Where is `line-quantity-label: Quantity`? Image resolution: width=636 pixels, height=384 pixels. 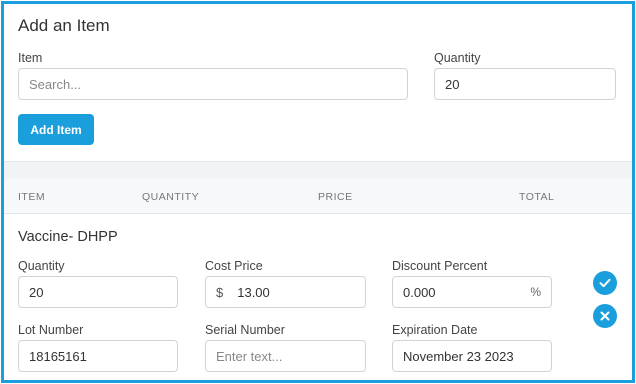 line-quantity-label: Quantity is located at coordinates (41, 266).